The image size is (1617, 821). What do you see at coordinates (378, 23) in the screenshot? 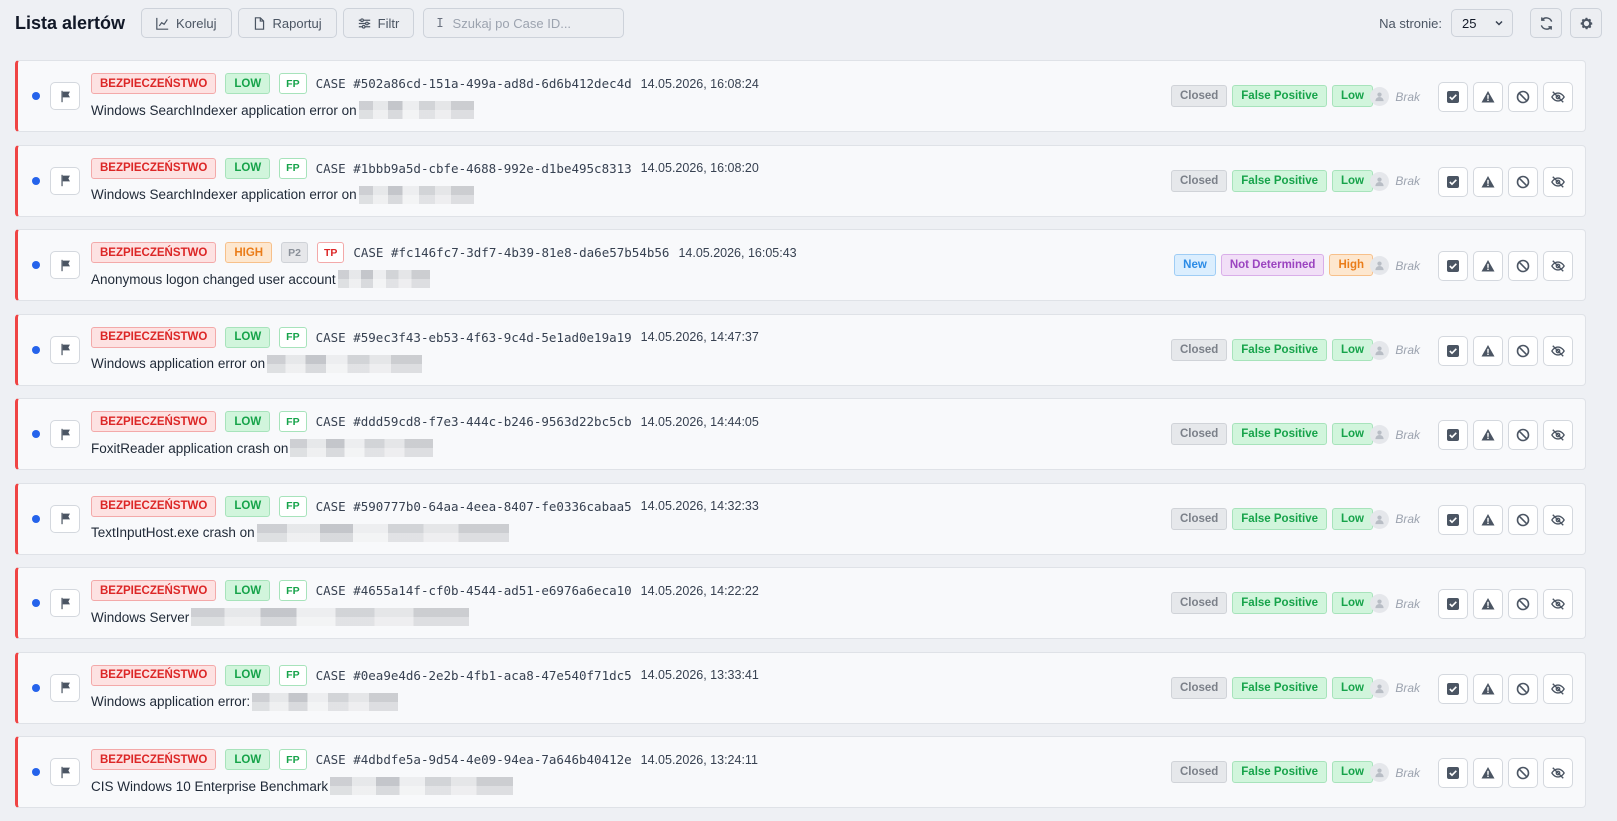
I see `filter-button: Filtr` at bounding box center [378, 23].